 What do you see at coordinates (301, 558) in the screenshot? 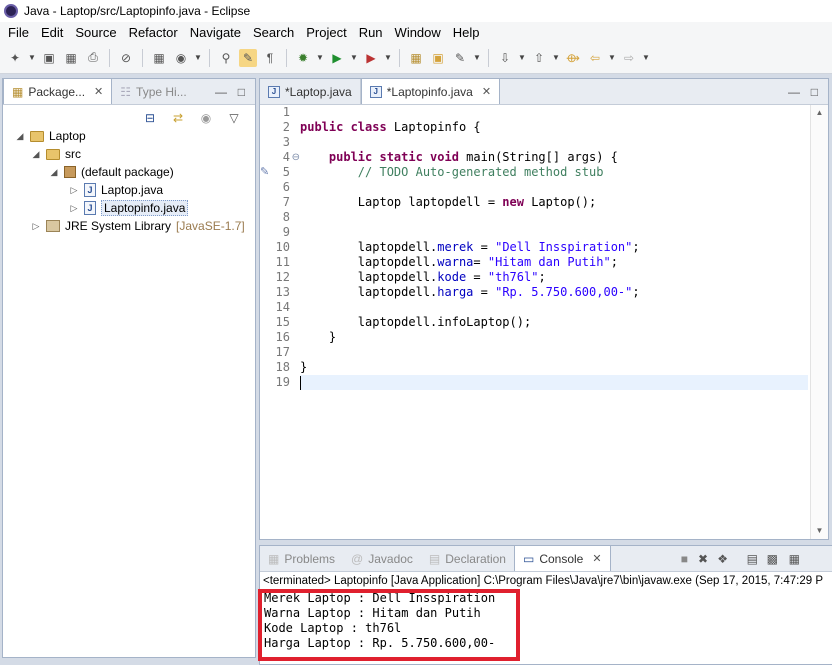
I see `tab-problems: ▦ Problems` at bounding box center [301, 558].